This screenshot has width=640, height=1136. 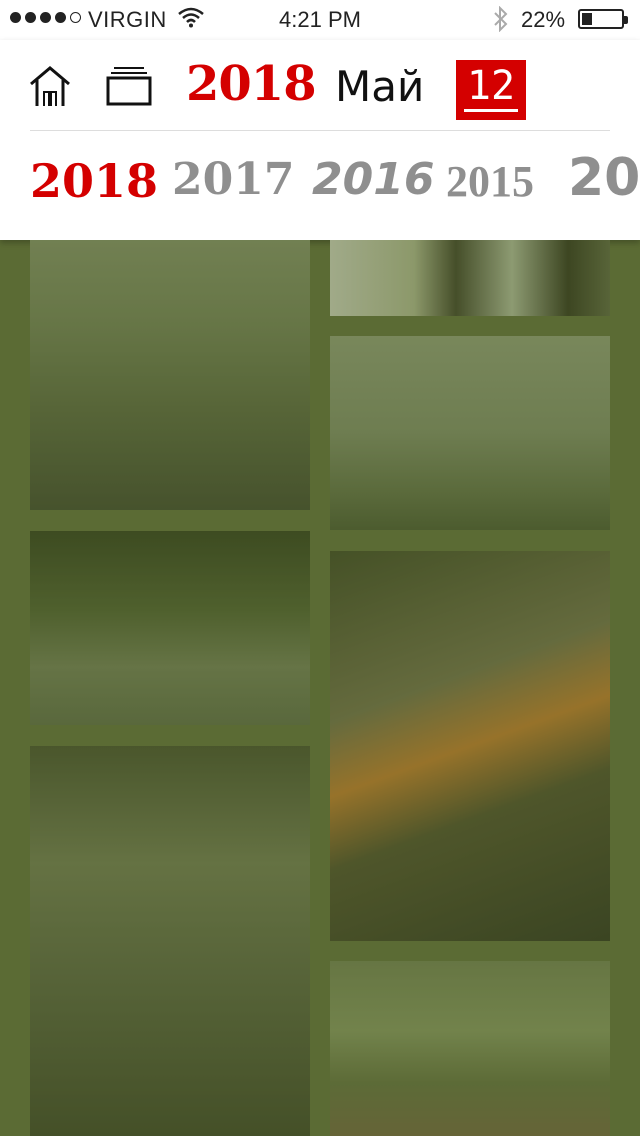 I want to click on photo-park-jumping, so click(x=470, y=1048).